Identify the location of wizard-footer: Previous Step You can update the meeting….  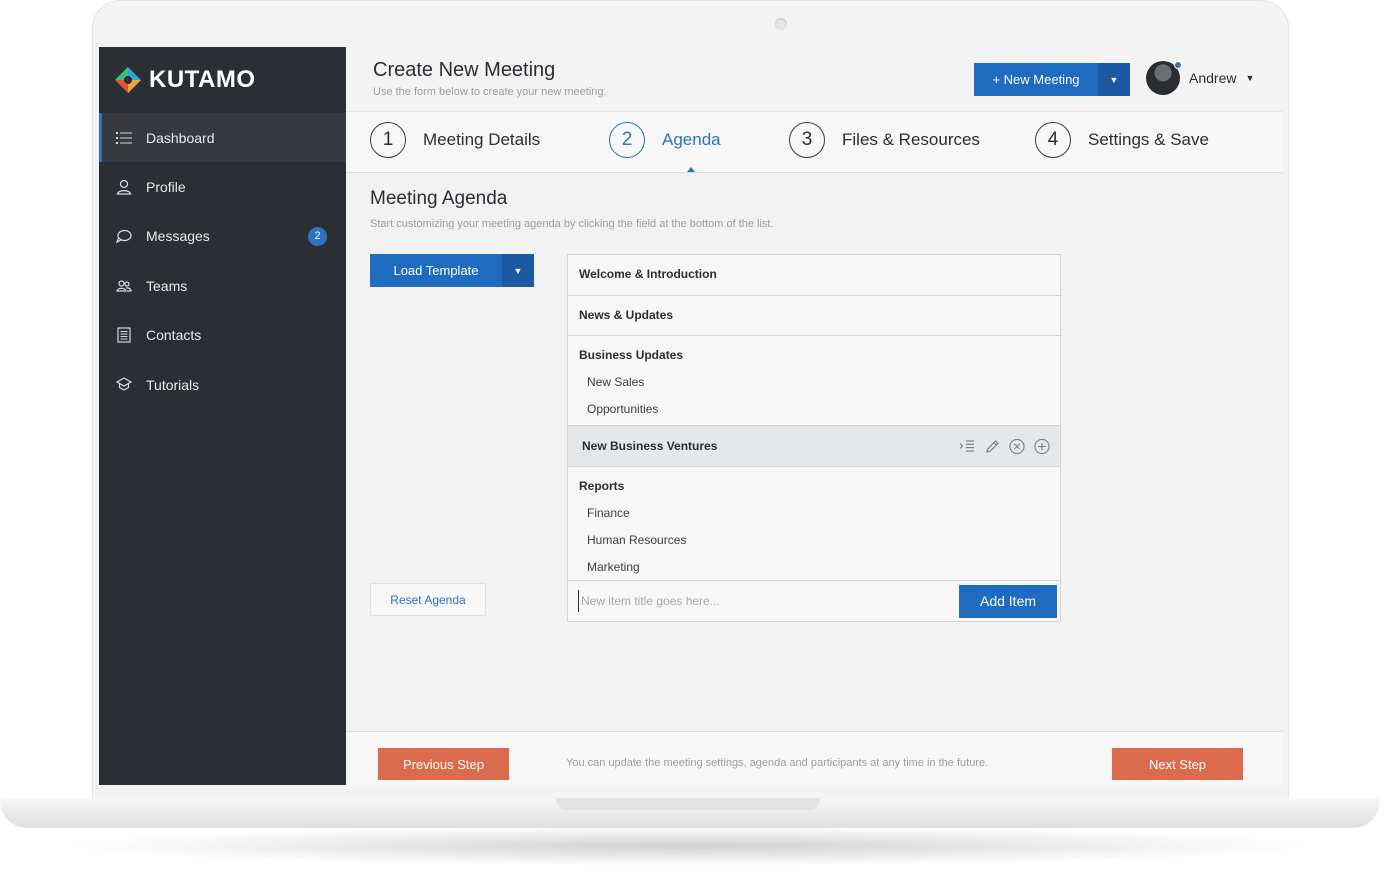
(814, 758).